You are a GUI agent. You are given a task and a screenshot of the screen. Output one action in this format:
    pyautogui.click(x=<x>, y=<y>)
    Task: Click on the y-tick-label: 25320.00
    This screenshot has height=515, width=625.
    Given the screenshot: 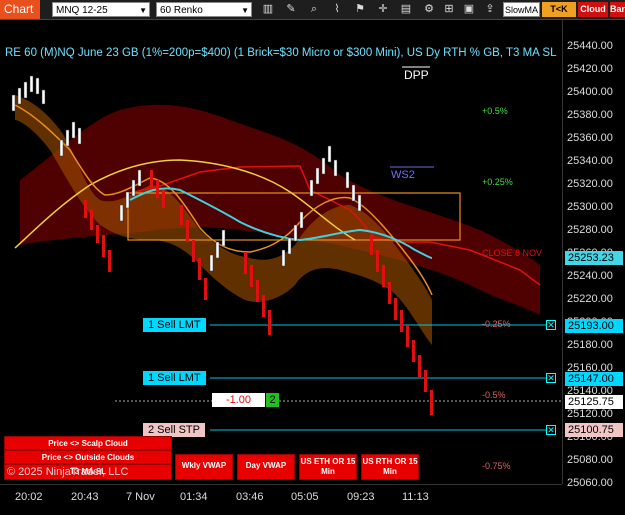 What is the action you would take?
    pyautogui.click(x=590, y=184)
    